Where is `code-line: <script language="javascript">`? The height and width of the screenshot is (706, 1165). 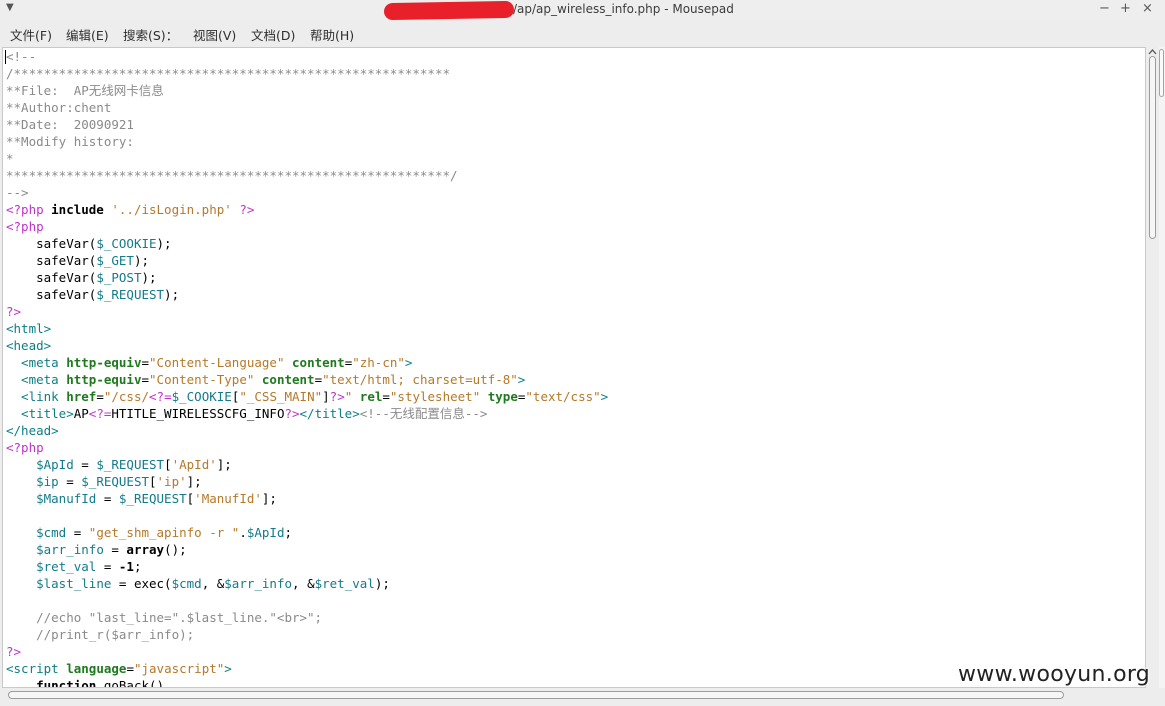 code-line: <script language="javascript"> is located at coordinates (307, 668).